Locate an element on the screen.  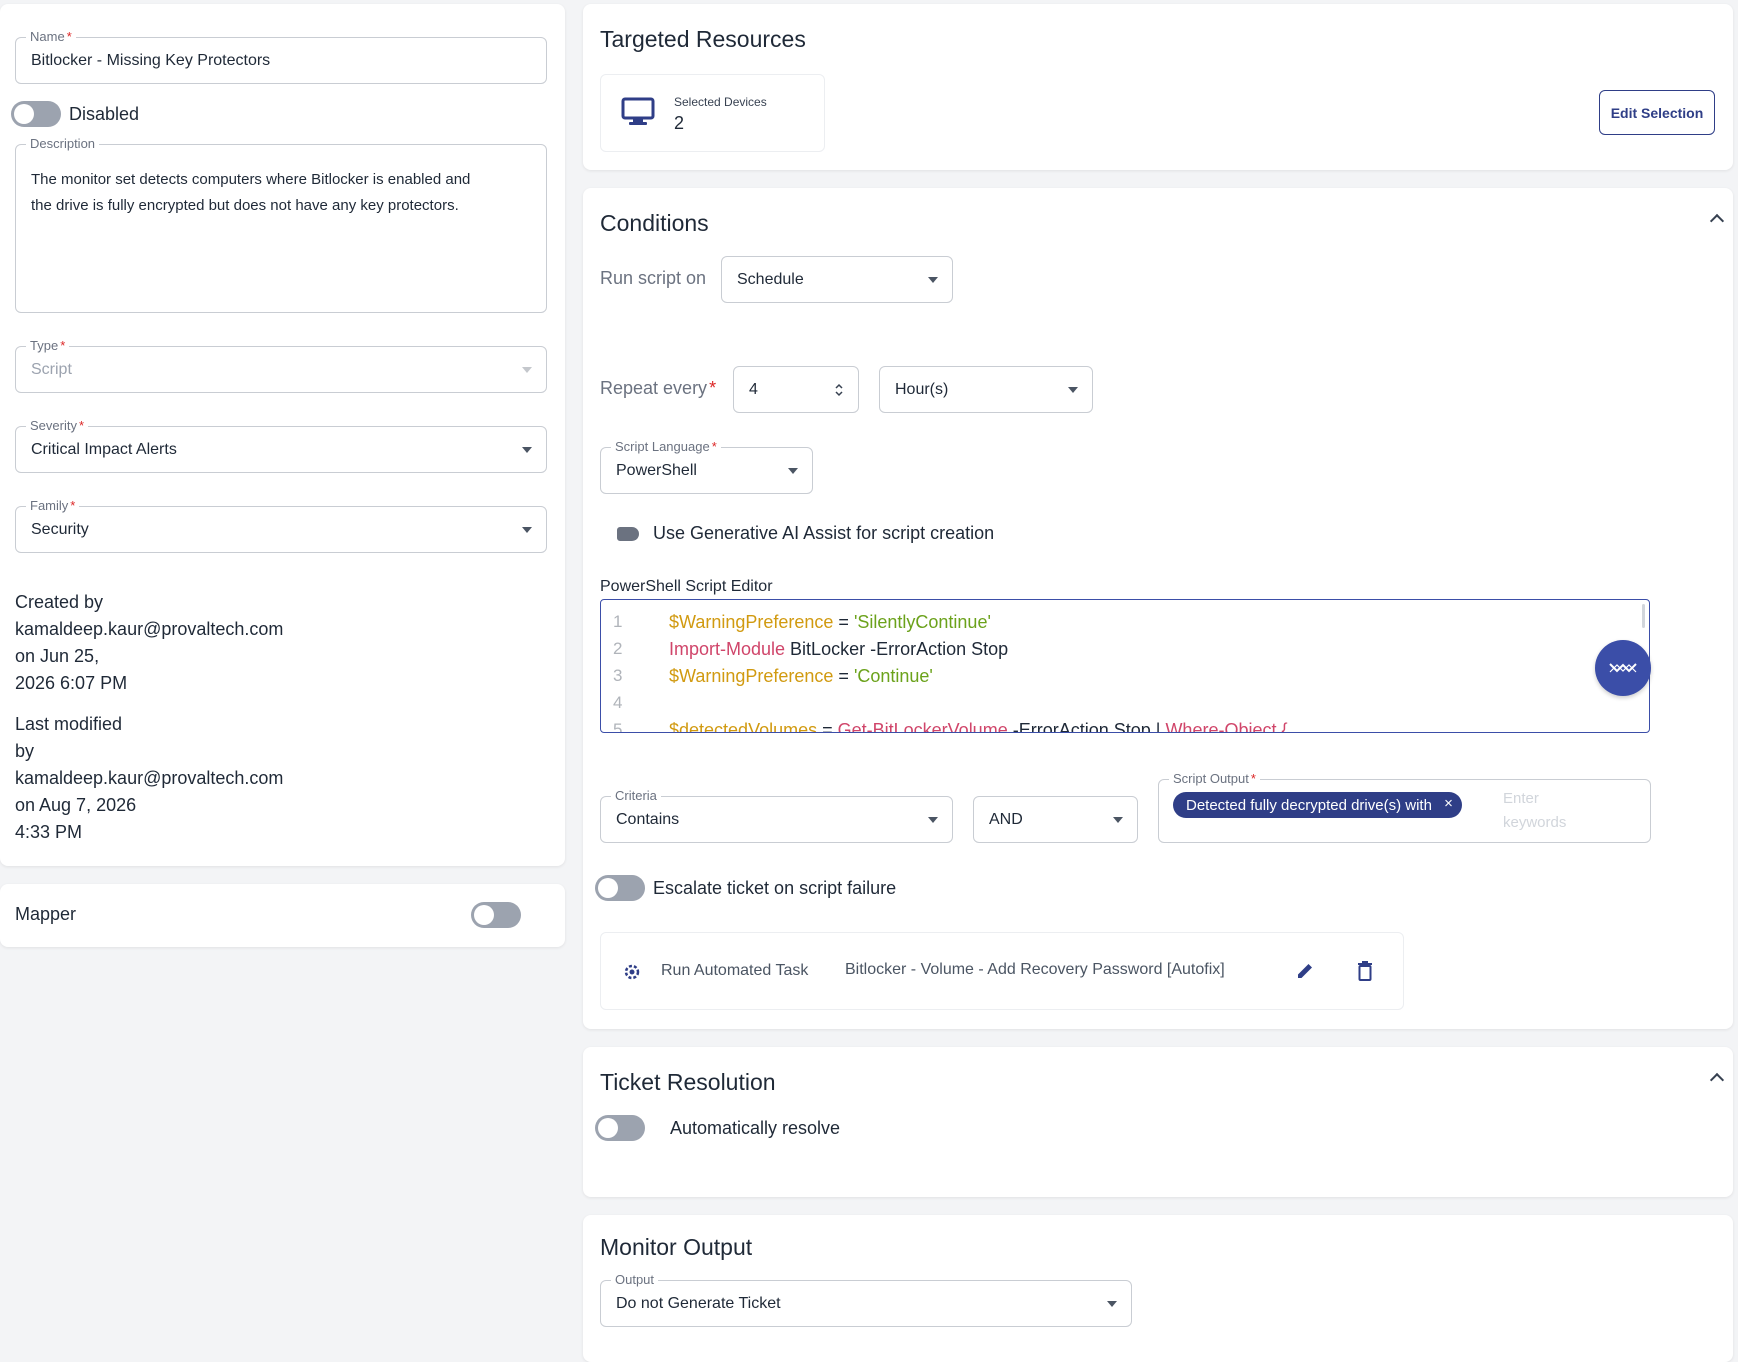
monitor-icon is located at coordinates (638, 111).